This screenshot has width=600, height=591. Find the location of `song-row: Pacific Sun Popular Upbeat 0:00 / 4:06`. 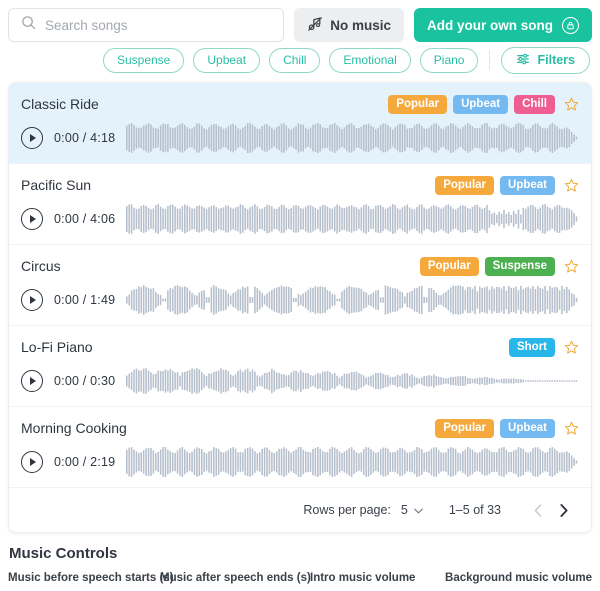

song-row: Pacific Sun Popular Upbeat 0:00 / 4:06 is located at coordinates (300, 204).